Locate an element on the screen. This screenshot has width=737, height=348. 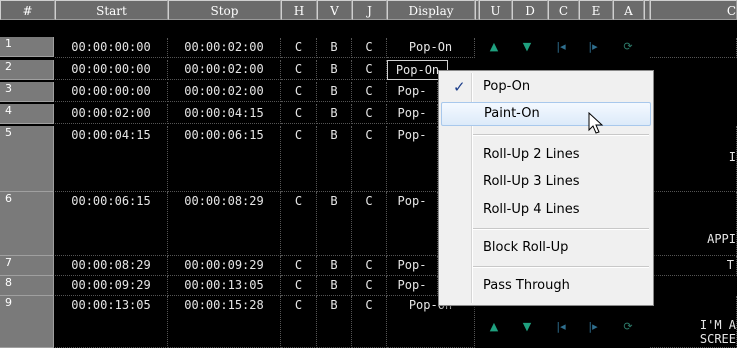
col-header-caption: C is located at coordinates (693, 10).